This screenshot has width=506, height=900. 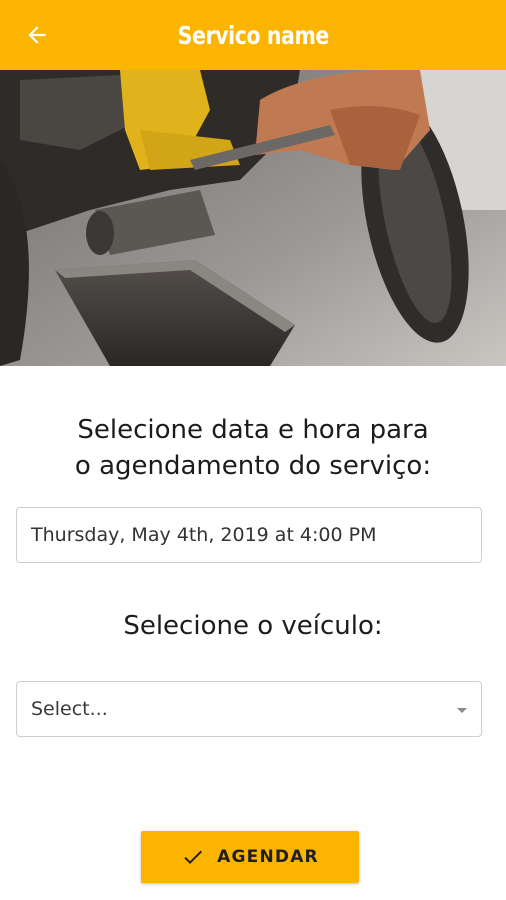 What do you see at coordinates (253, 466) in the screenshot?
I see `datetime-heading-line2: o agendamento do serviço:` at bounding box center [253, 466].